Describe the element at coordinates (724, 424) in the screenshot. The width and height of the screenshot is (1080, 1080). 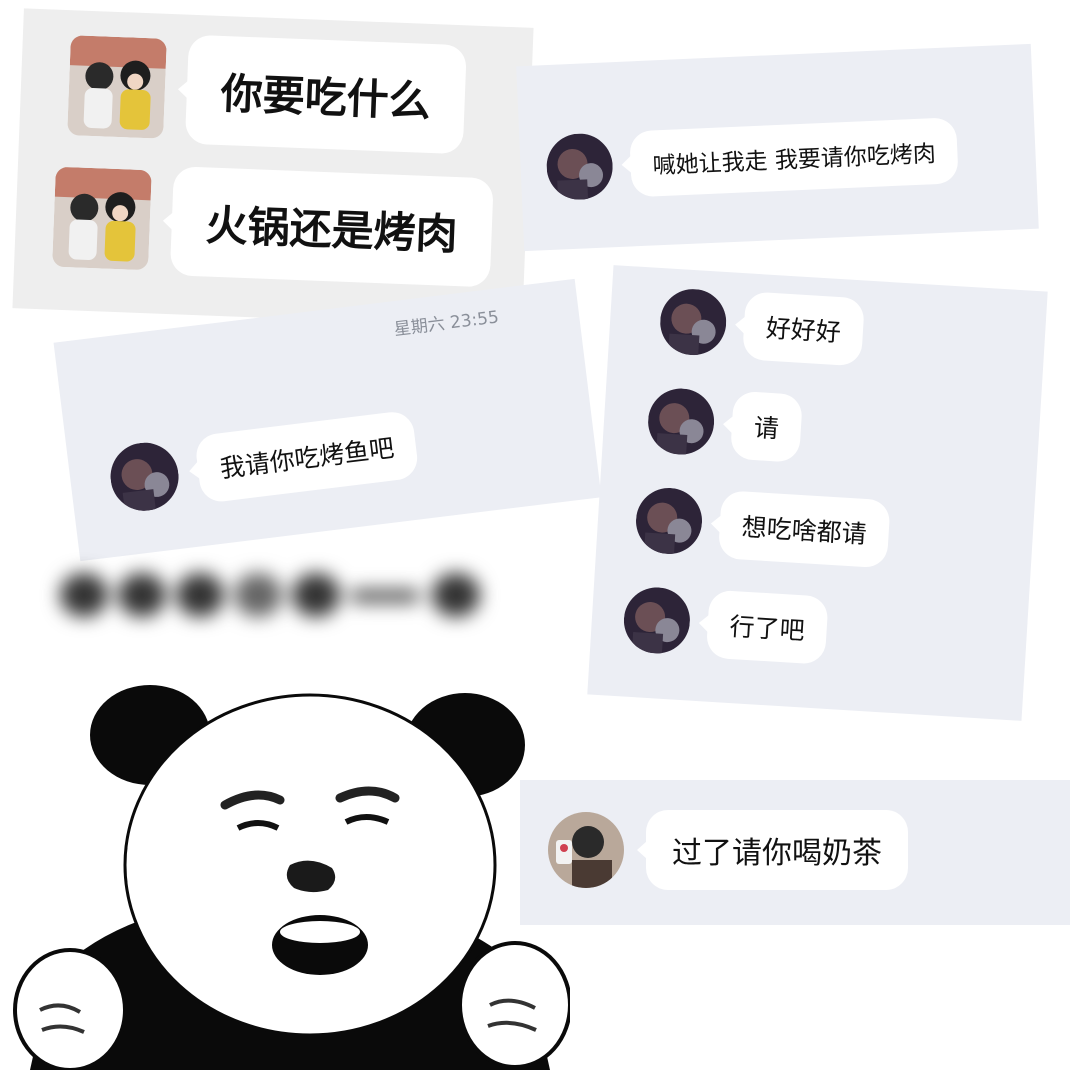
I see `message-row: 请` at that location.